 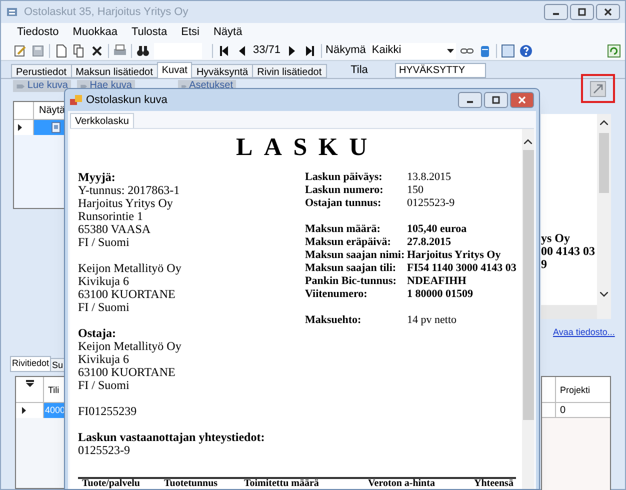 I want to click on tab: Rivitiedot, so click(x=31, y=364).